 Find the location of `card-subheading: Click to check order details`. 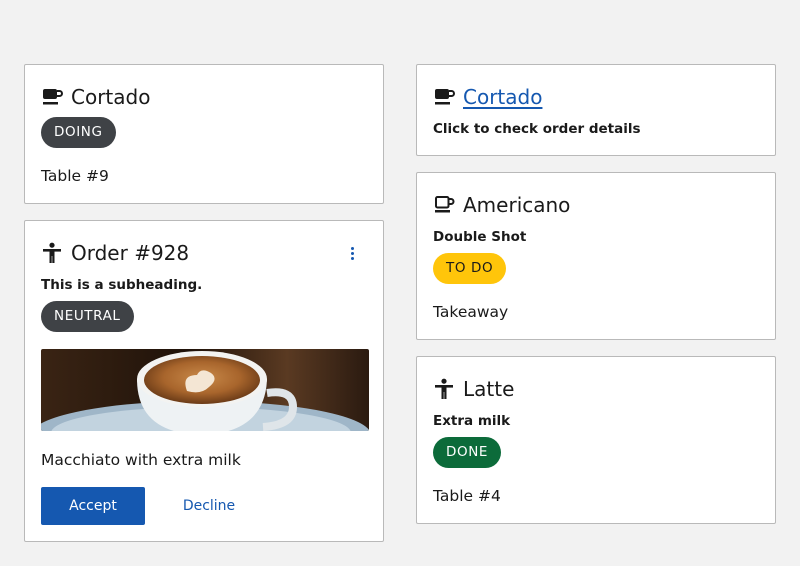

card-subheading: Click to check order details is located at coordinates (537, 129).